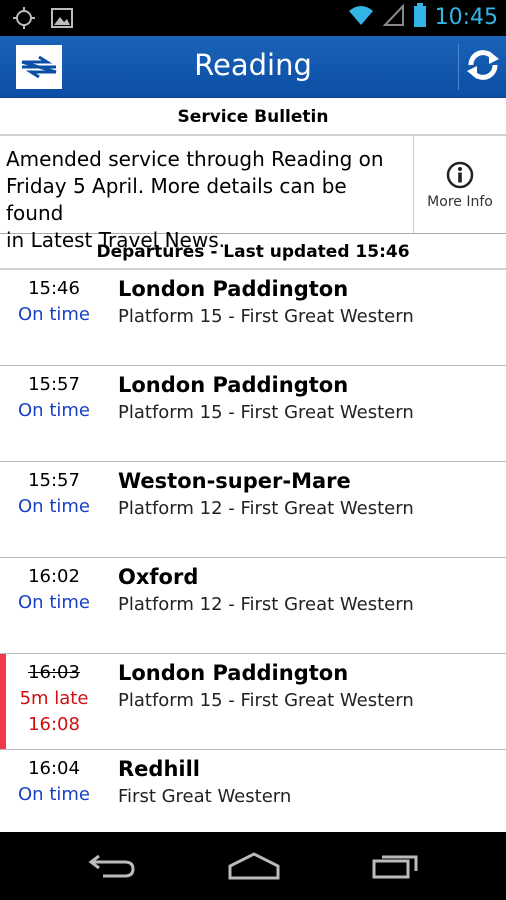  Describe the element at coordinates (24, 20) in the screenshot. I see `gps-icon` at that location.